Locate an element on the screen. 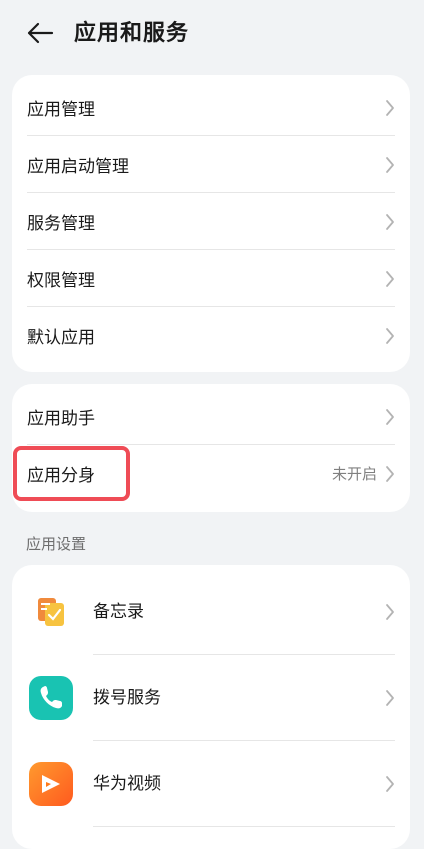 This screenshot has height=849, width=424. list-item-permission-management: 权限管理 is located at coordinates (211, 278).